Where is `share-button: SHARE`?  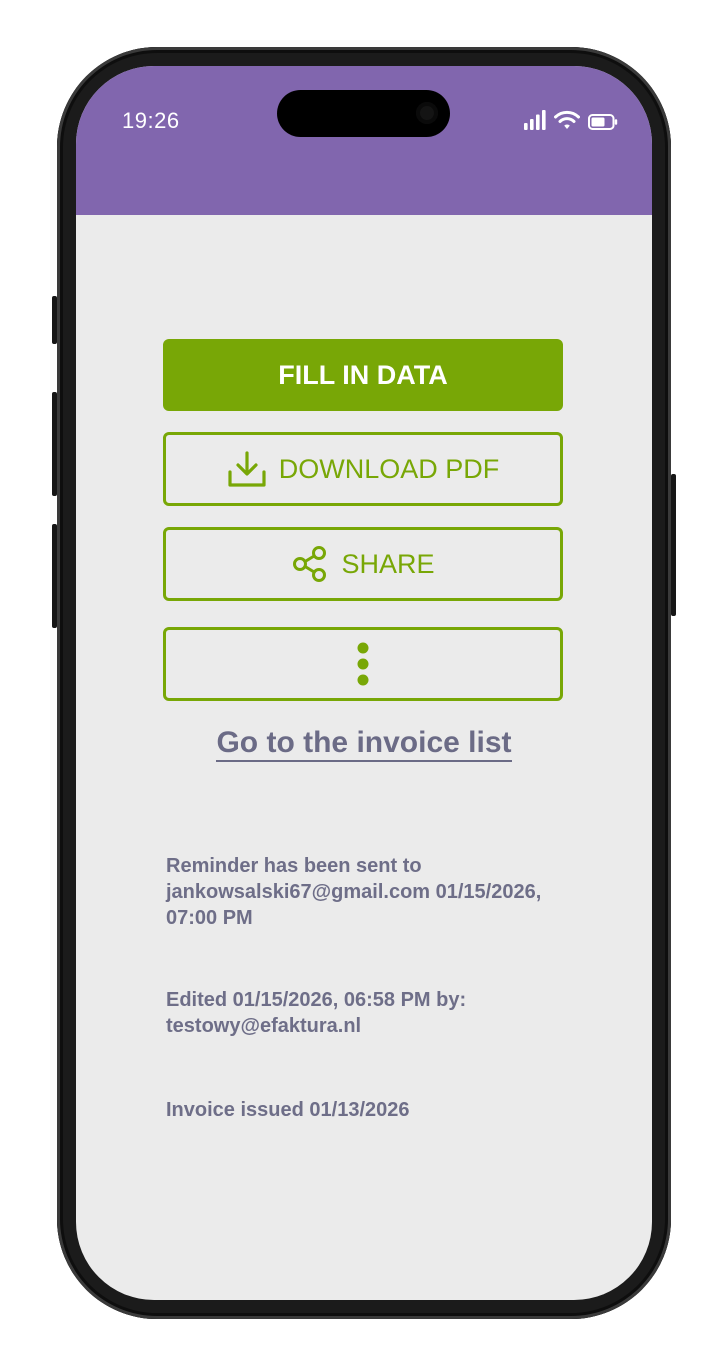
share-button: SHARE is located at coordinates (363, 564).